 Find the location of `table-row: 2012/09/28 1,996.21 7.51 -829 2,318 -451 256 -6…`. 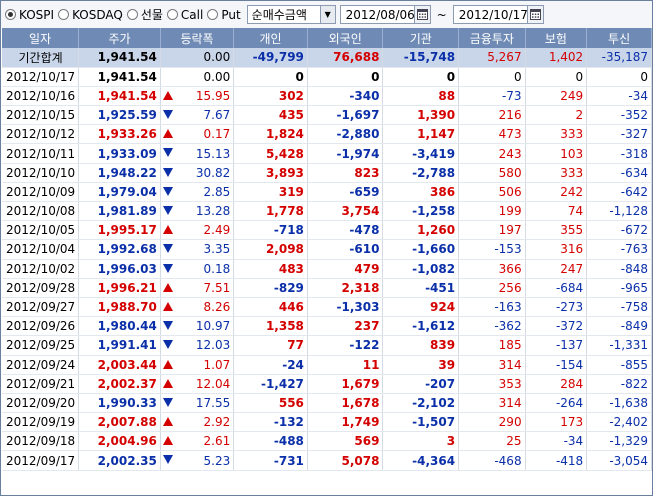

table-row: 2012/09/28 1,996.21 7.51 -829 2,318 -451 256 -6… is located at coordinates (327, 288).